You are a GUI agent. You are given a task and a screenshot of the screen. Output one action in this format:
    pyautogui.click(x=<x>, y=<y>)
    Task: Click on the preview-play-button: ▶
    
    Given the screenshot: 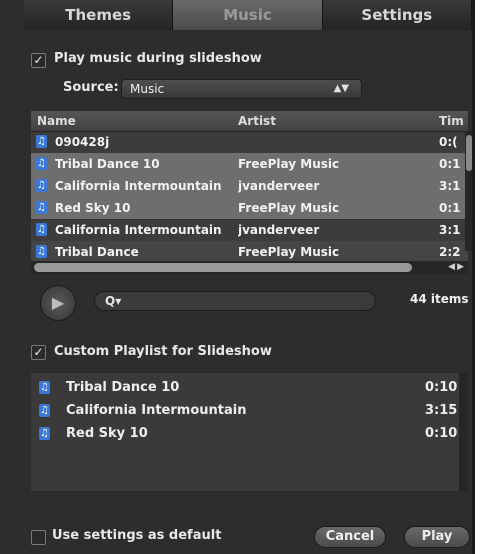 What is the action you would take?
    pyautogui.click(x=58, y=303)
    